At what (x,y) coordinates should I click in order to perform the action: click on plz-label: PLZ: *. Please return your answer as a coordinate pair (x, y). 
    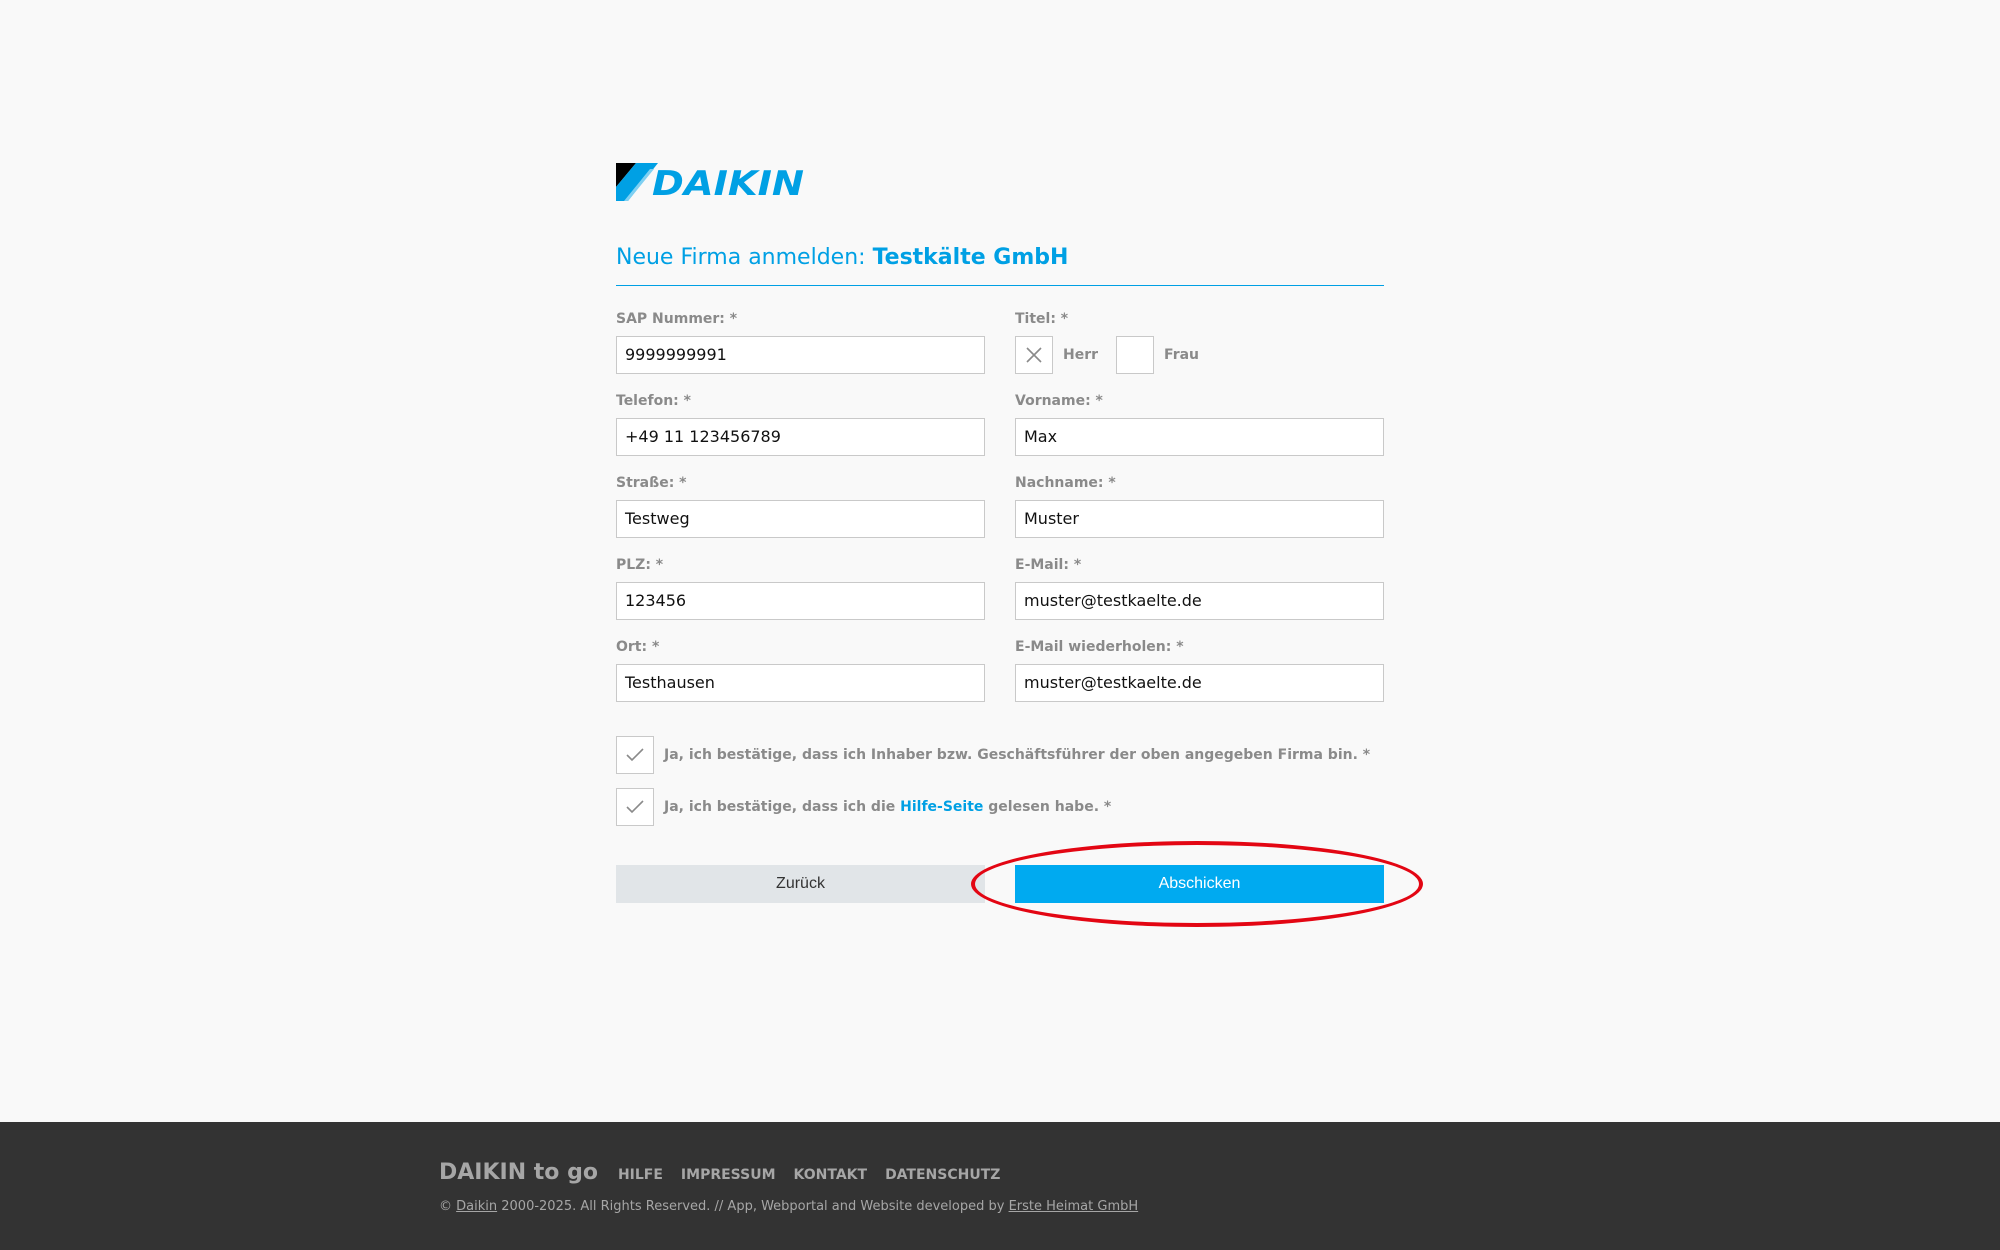
    Looking at the image, I should click on (640, 565).